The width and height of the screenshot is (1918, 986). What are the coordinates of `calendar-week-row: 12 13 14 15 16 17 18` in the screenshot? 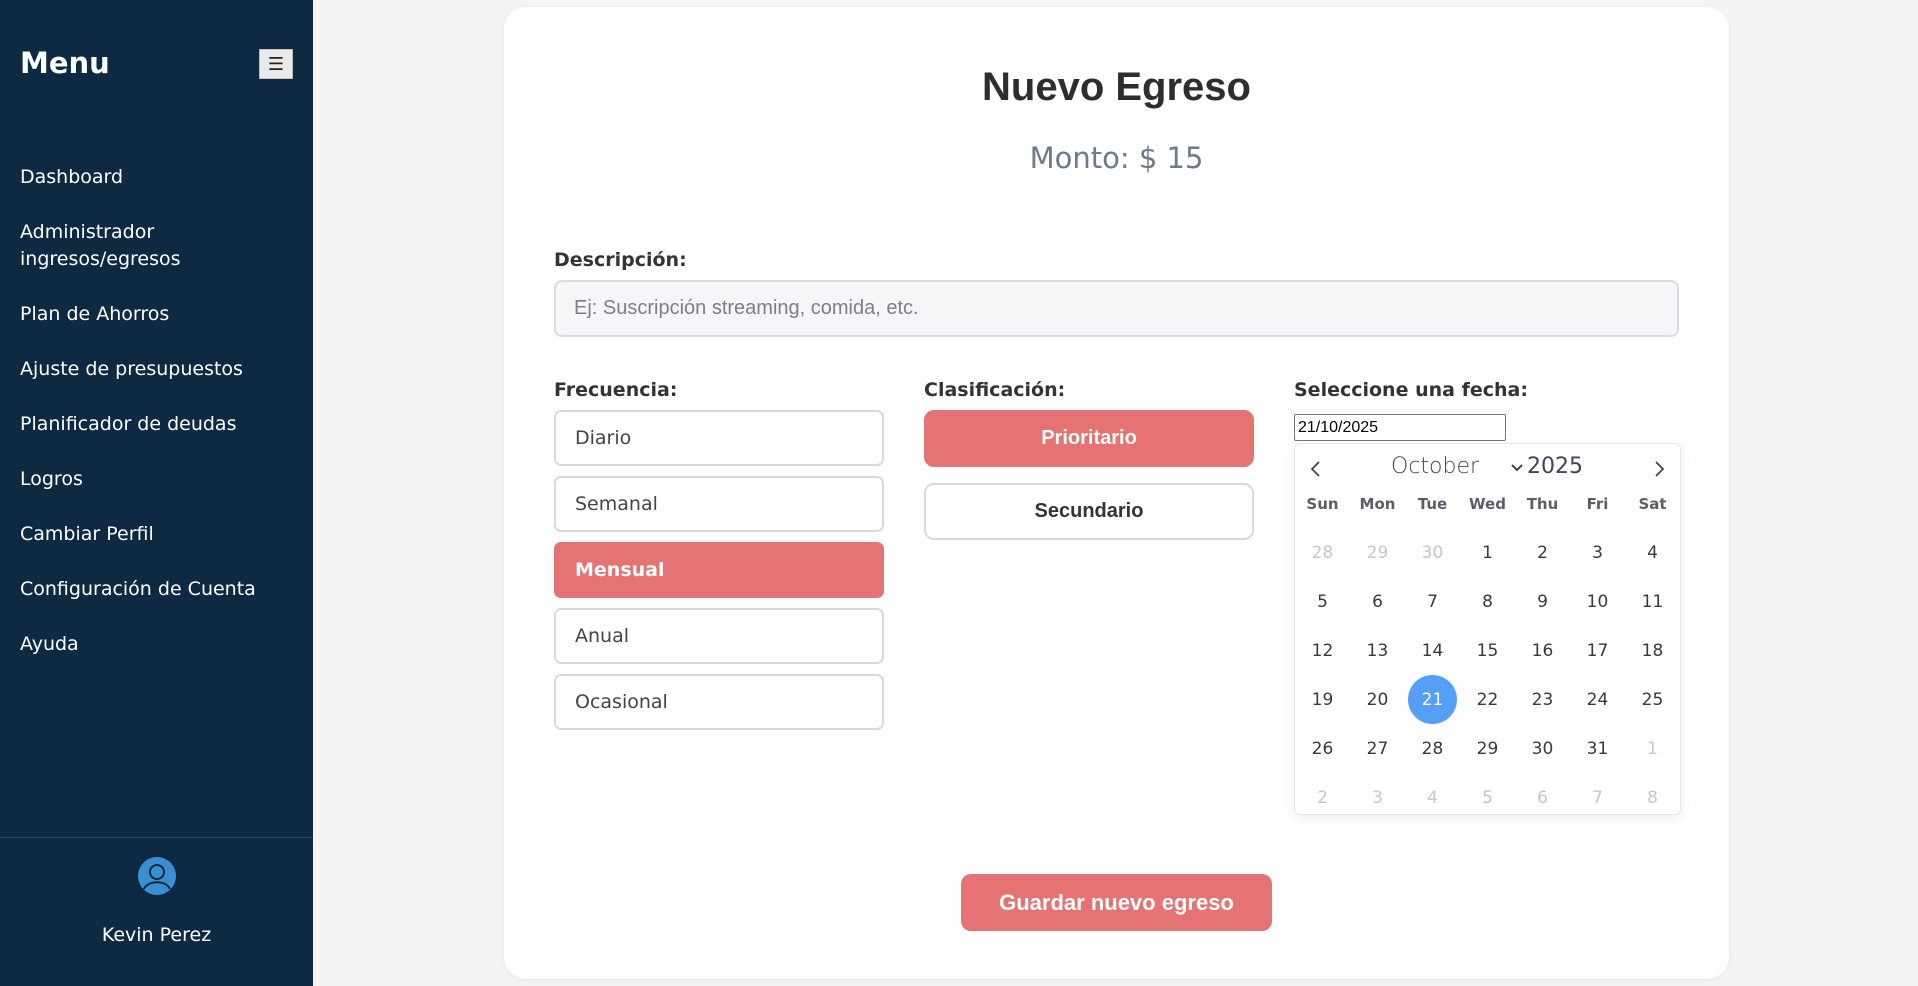 It's located at (1487, 650).